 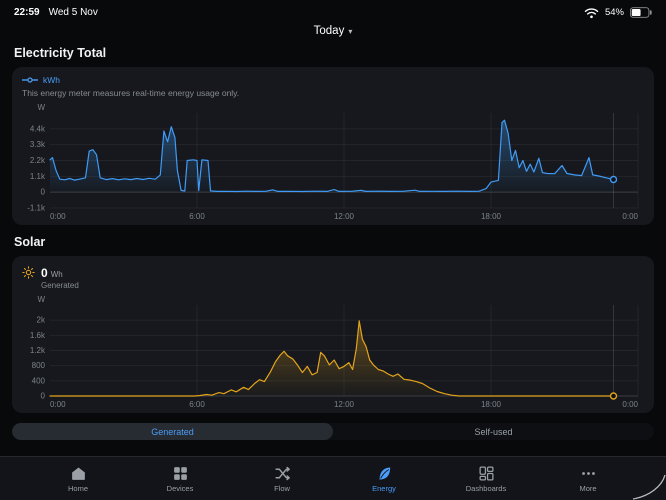 I want to click on top-bar: Today ▾, so click(x=333, y=31).